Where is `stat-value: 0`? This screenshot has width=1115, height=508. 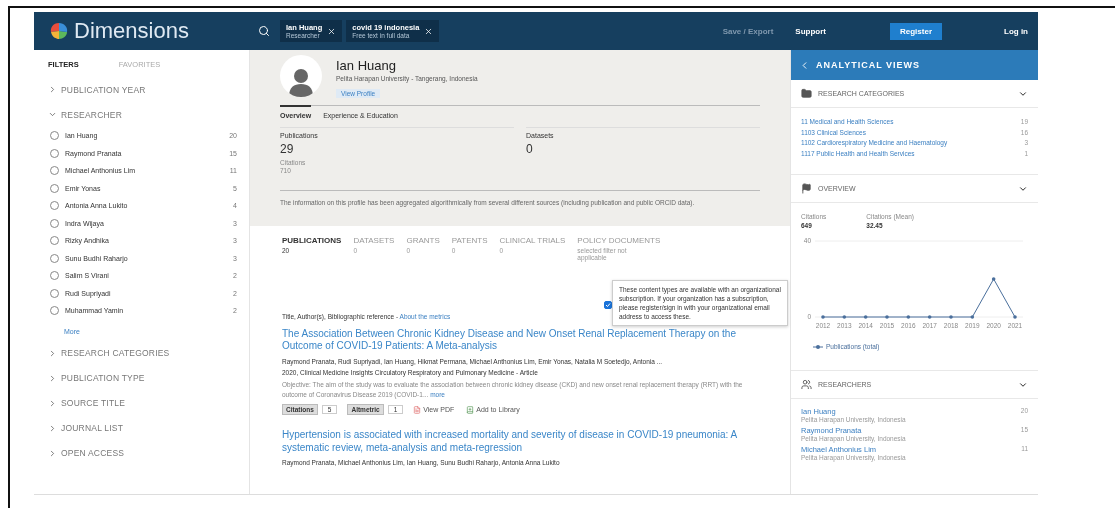 stat-value: 0 is located at coordinates (530, 149).